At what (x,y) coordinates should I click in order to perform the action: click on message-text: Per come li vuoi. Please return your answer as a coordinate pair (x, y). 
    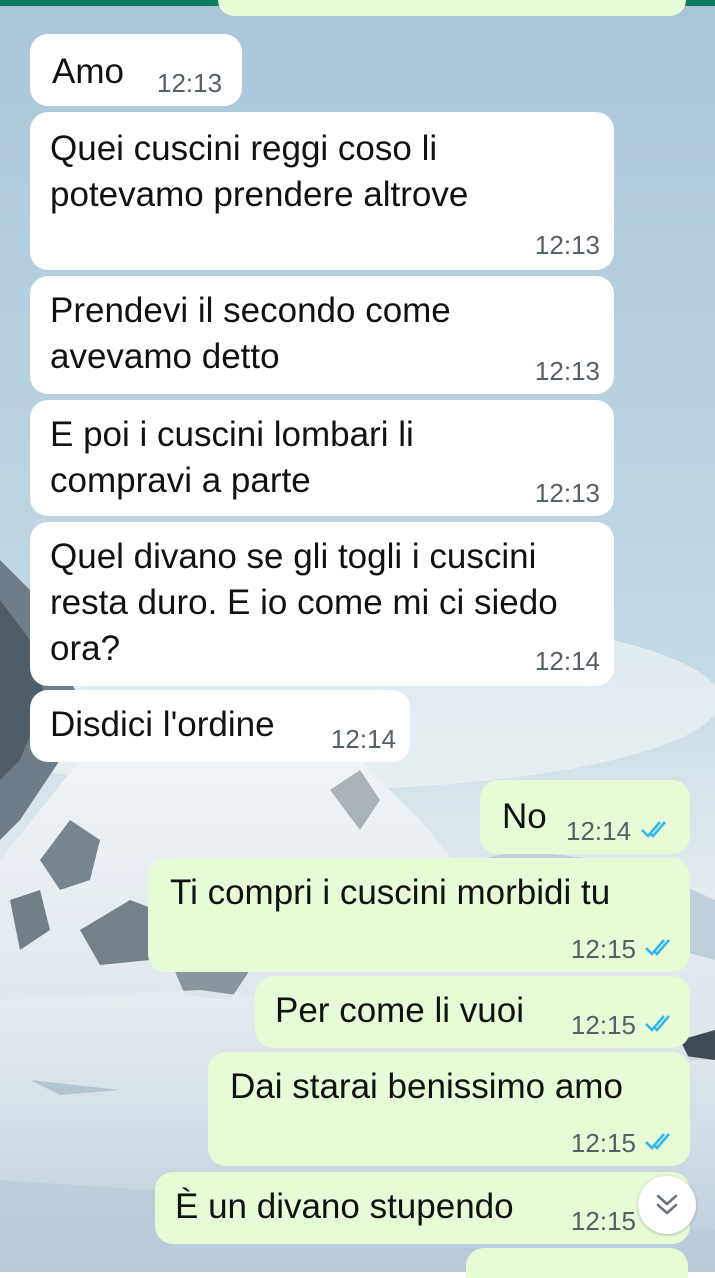
    Looking at the image, I should click on (399, 1010).